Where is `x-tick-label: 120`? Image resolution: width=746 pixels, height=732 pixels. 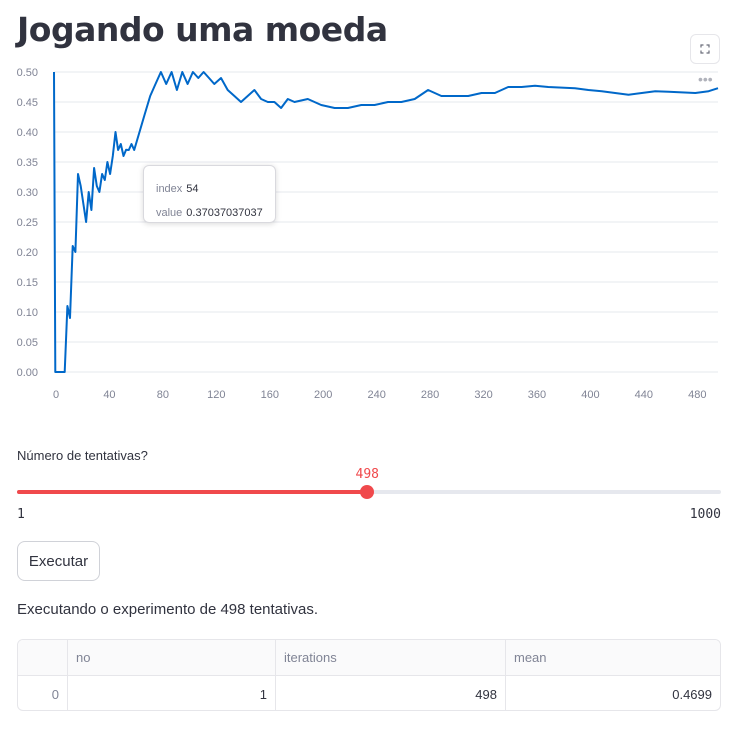
x-tick-label: 120 is located at coordinates (216, 395).